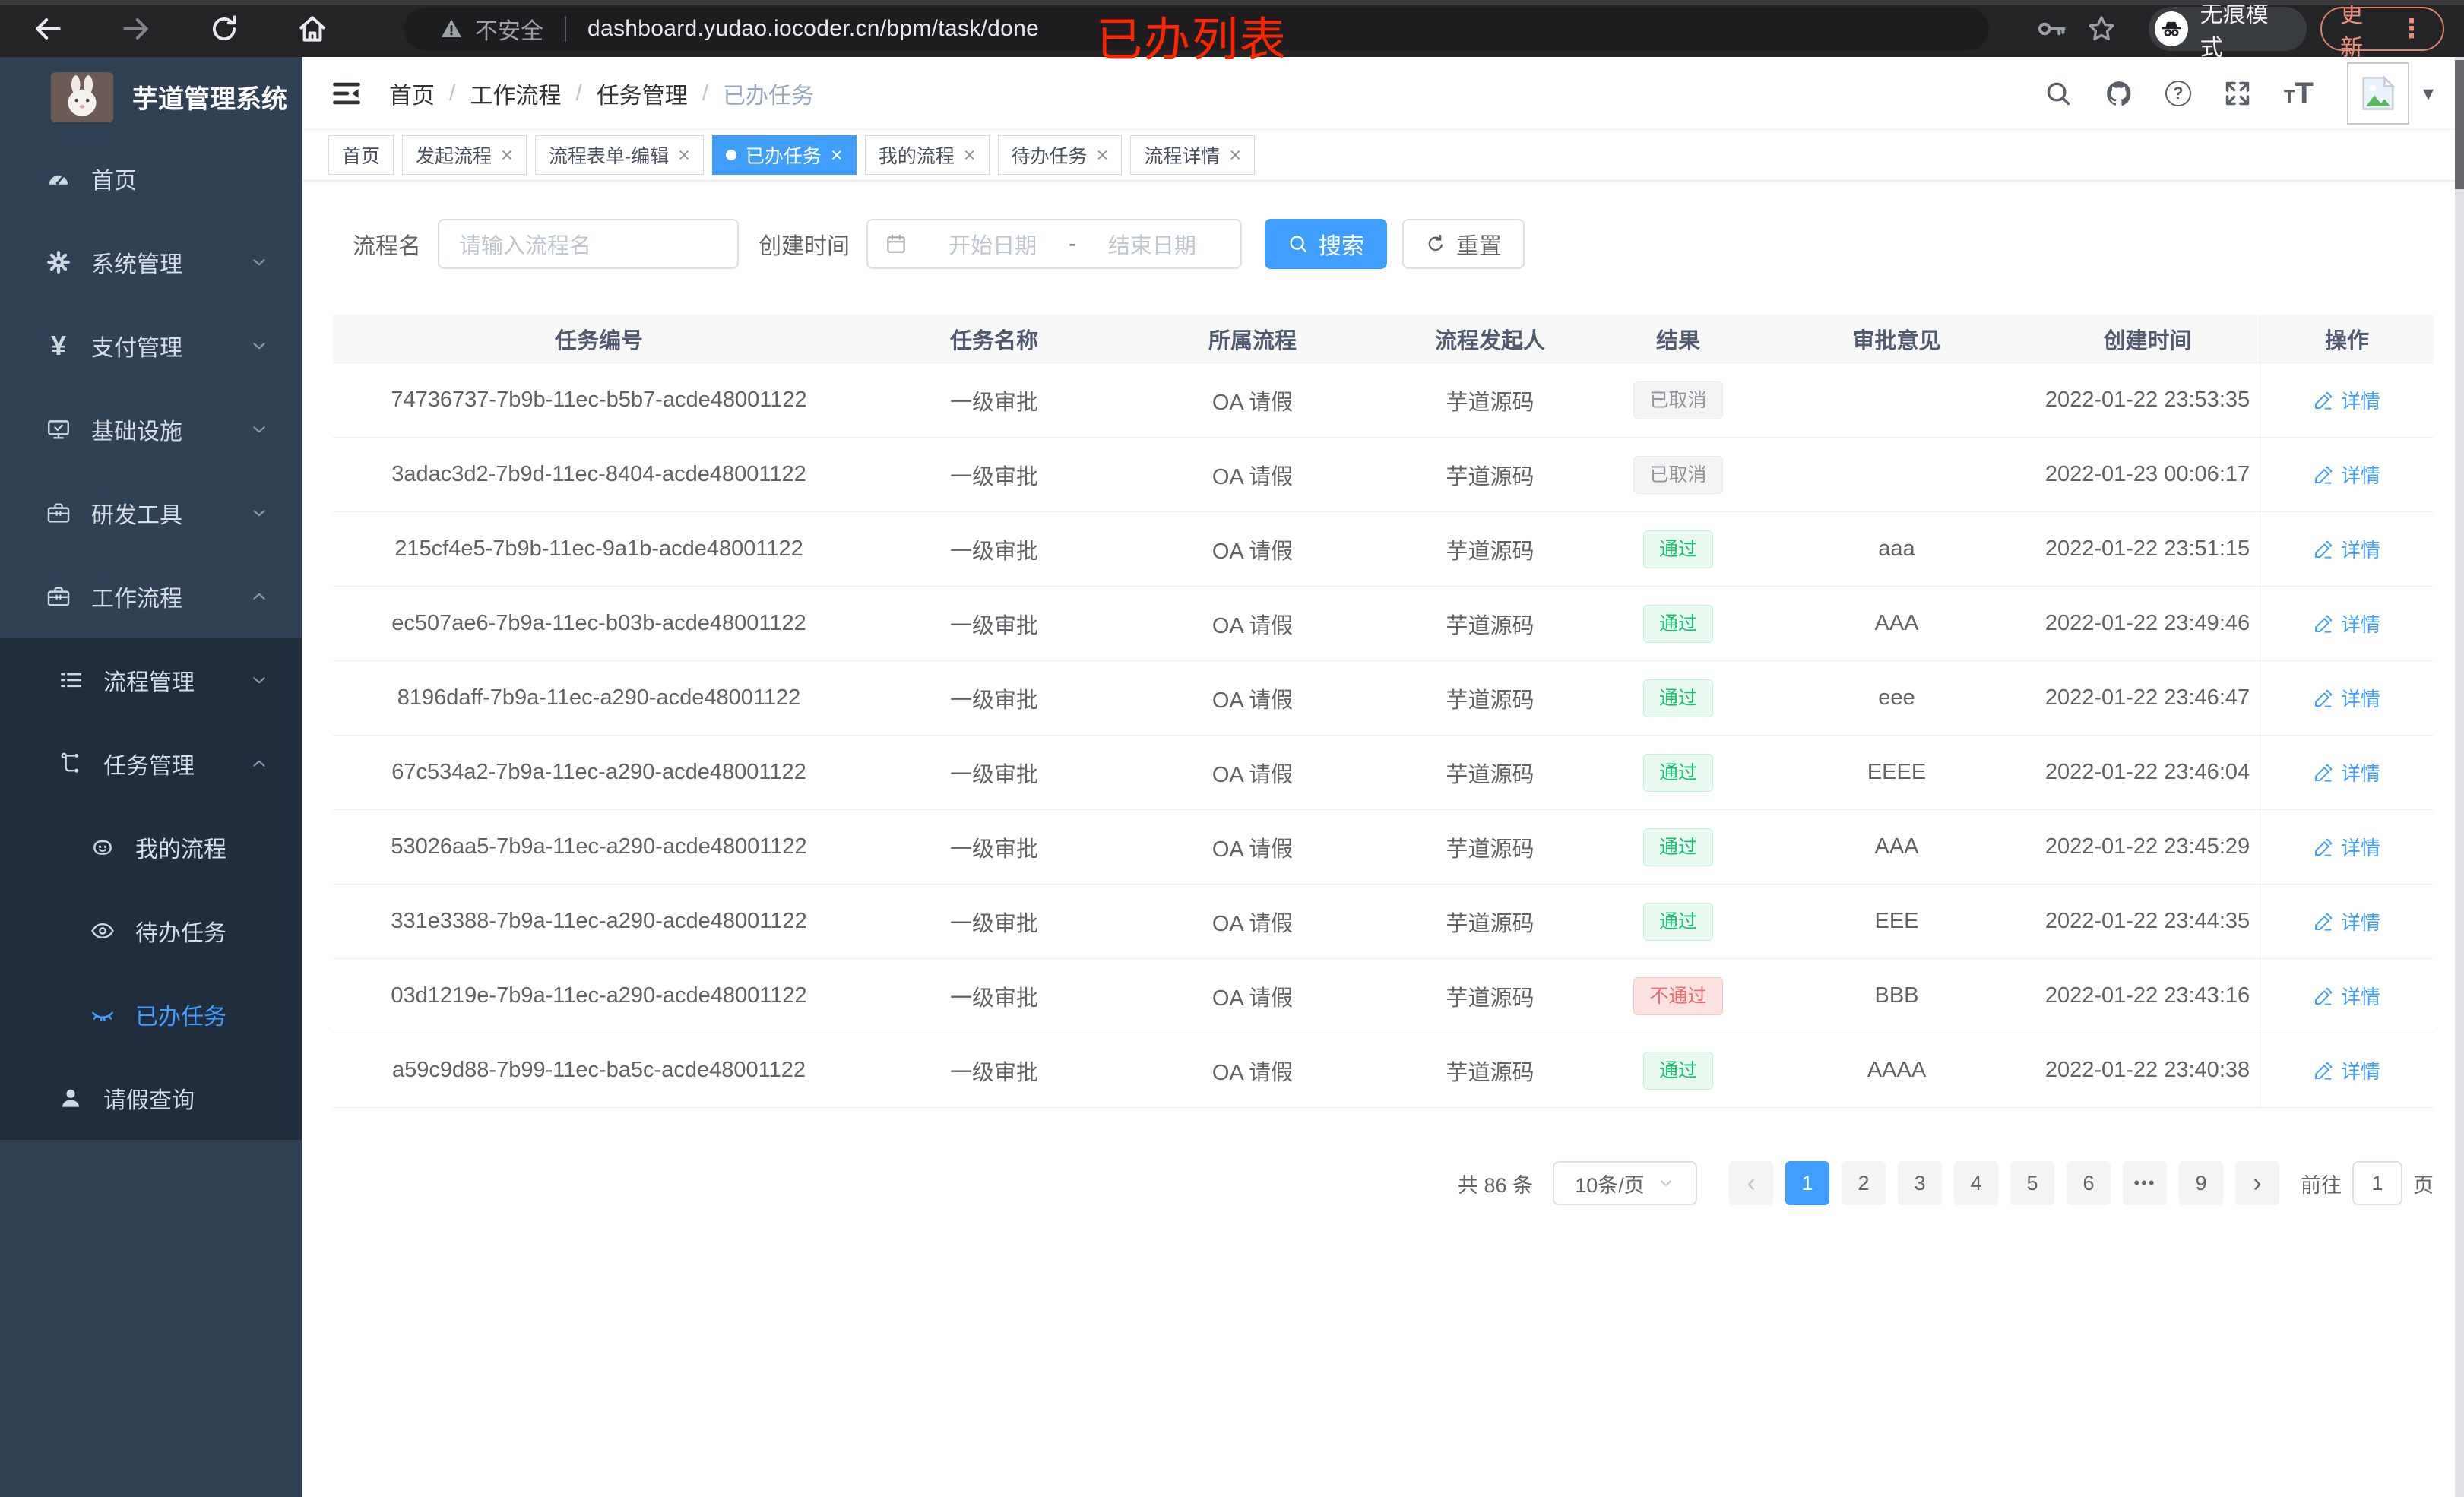  I want to click on page-ellipsis: •••, so click(2145, 1183).